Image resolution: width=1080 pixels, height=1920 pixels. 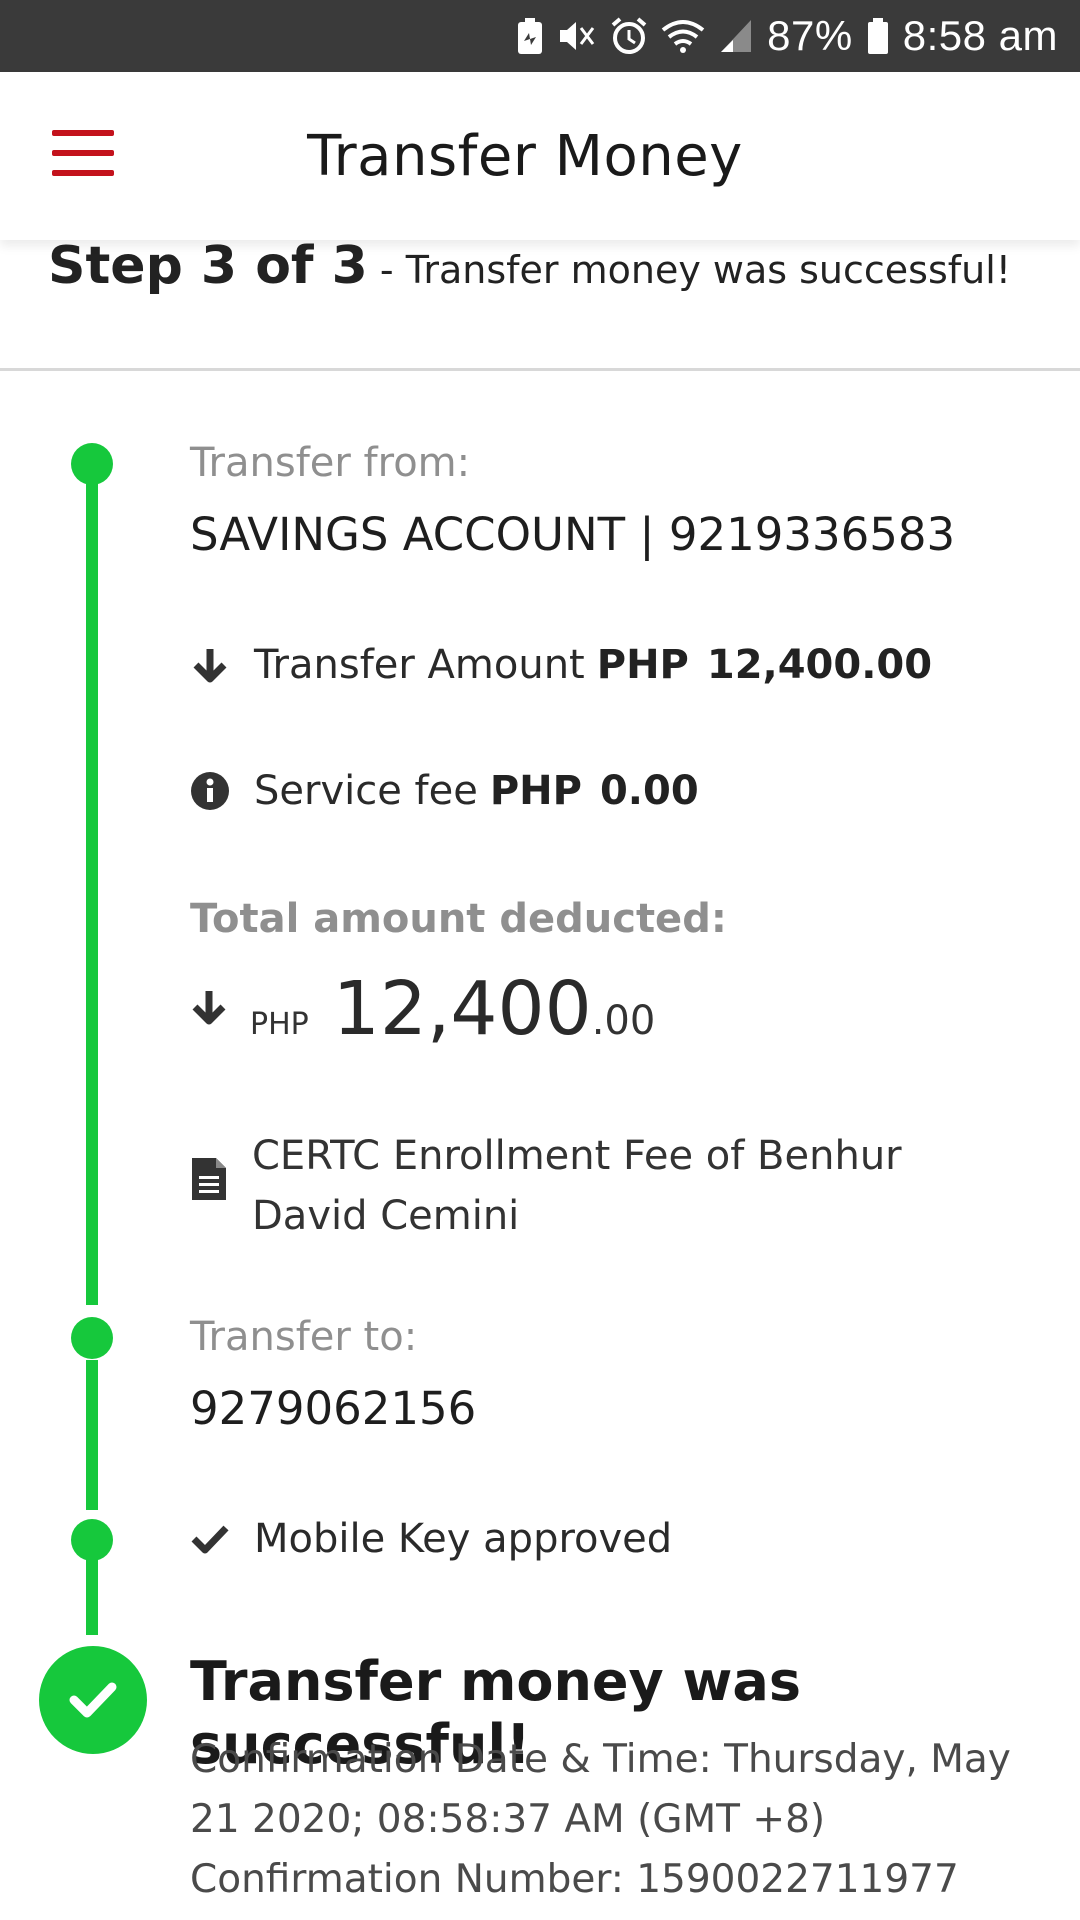 I want to click on battery-saver-icon, so click(x=530, y=36).